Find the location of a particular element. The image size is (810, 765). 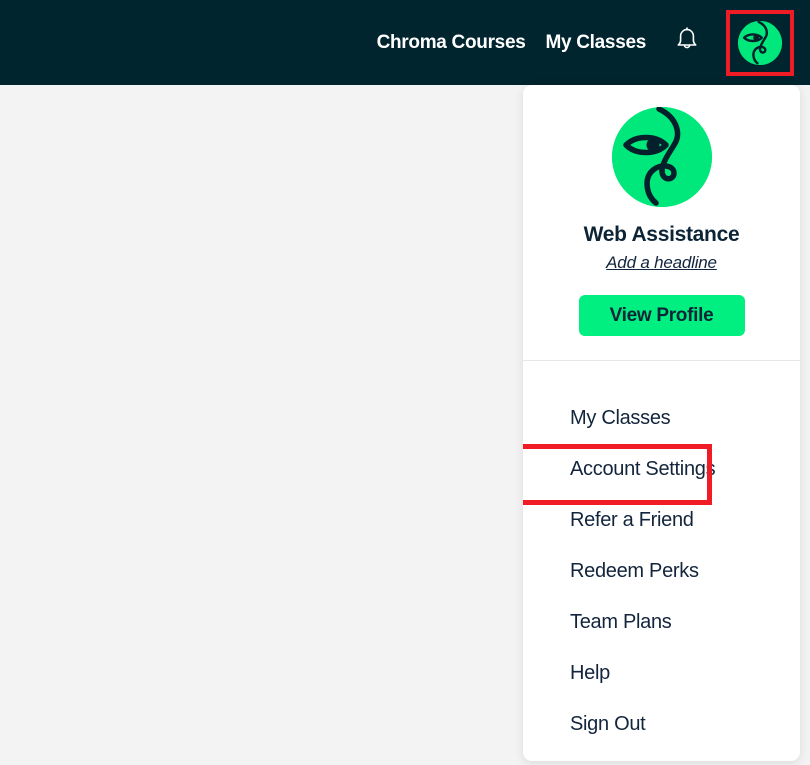

bell-icon is located at coordinates (687, 42).